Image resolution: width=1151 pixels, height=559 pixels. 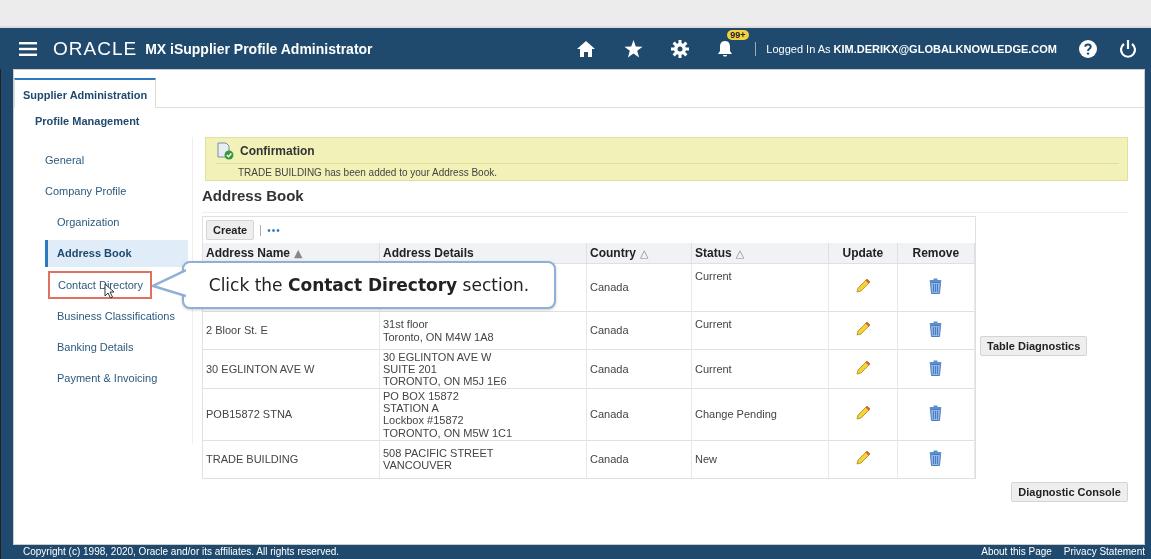 I want to click on column-header: Address Name, so click(x=248, y=253).